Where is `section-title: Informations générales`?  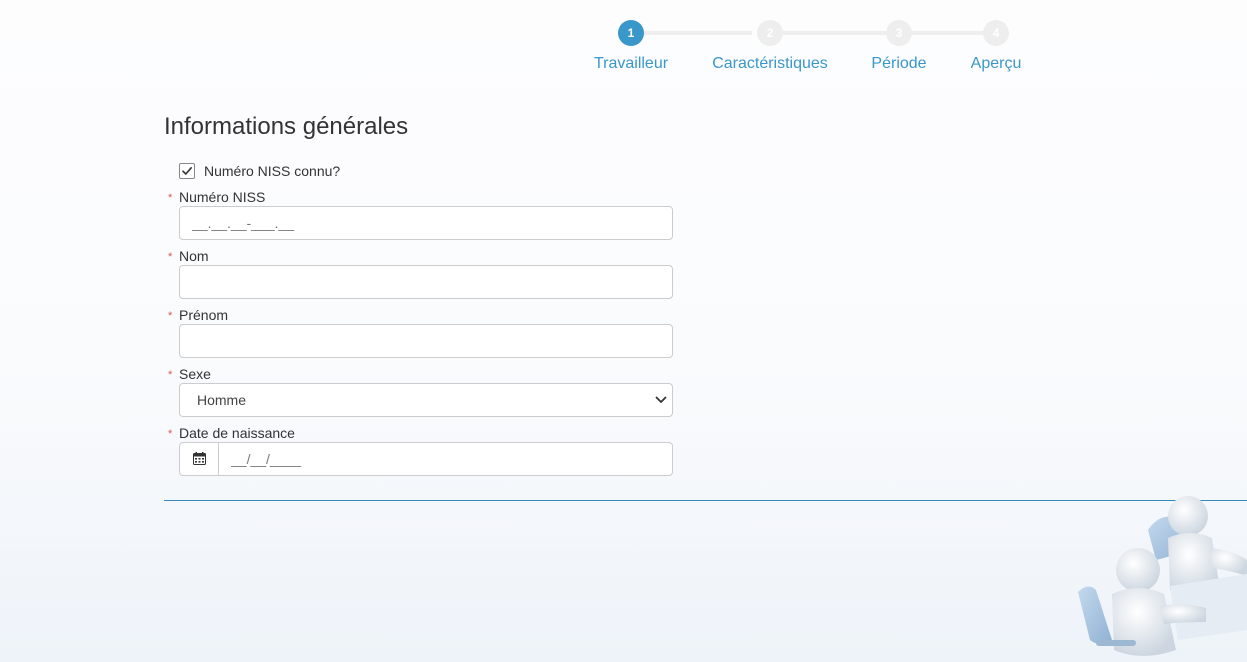 section-title: Informations générales is located at coordinates (286, 126).